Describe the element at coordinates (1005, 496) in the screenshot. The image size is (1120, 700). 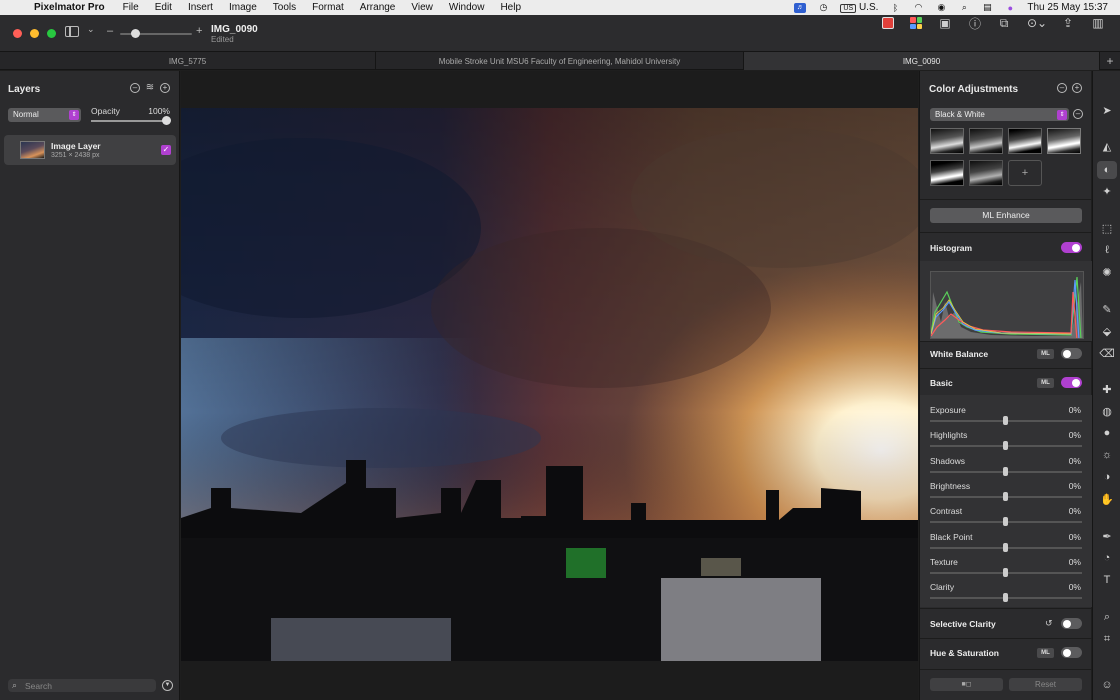
I see `brightness-slider-knob` at that location.